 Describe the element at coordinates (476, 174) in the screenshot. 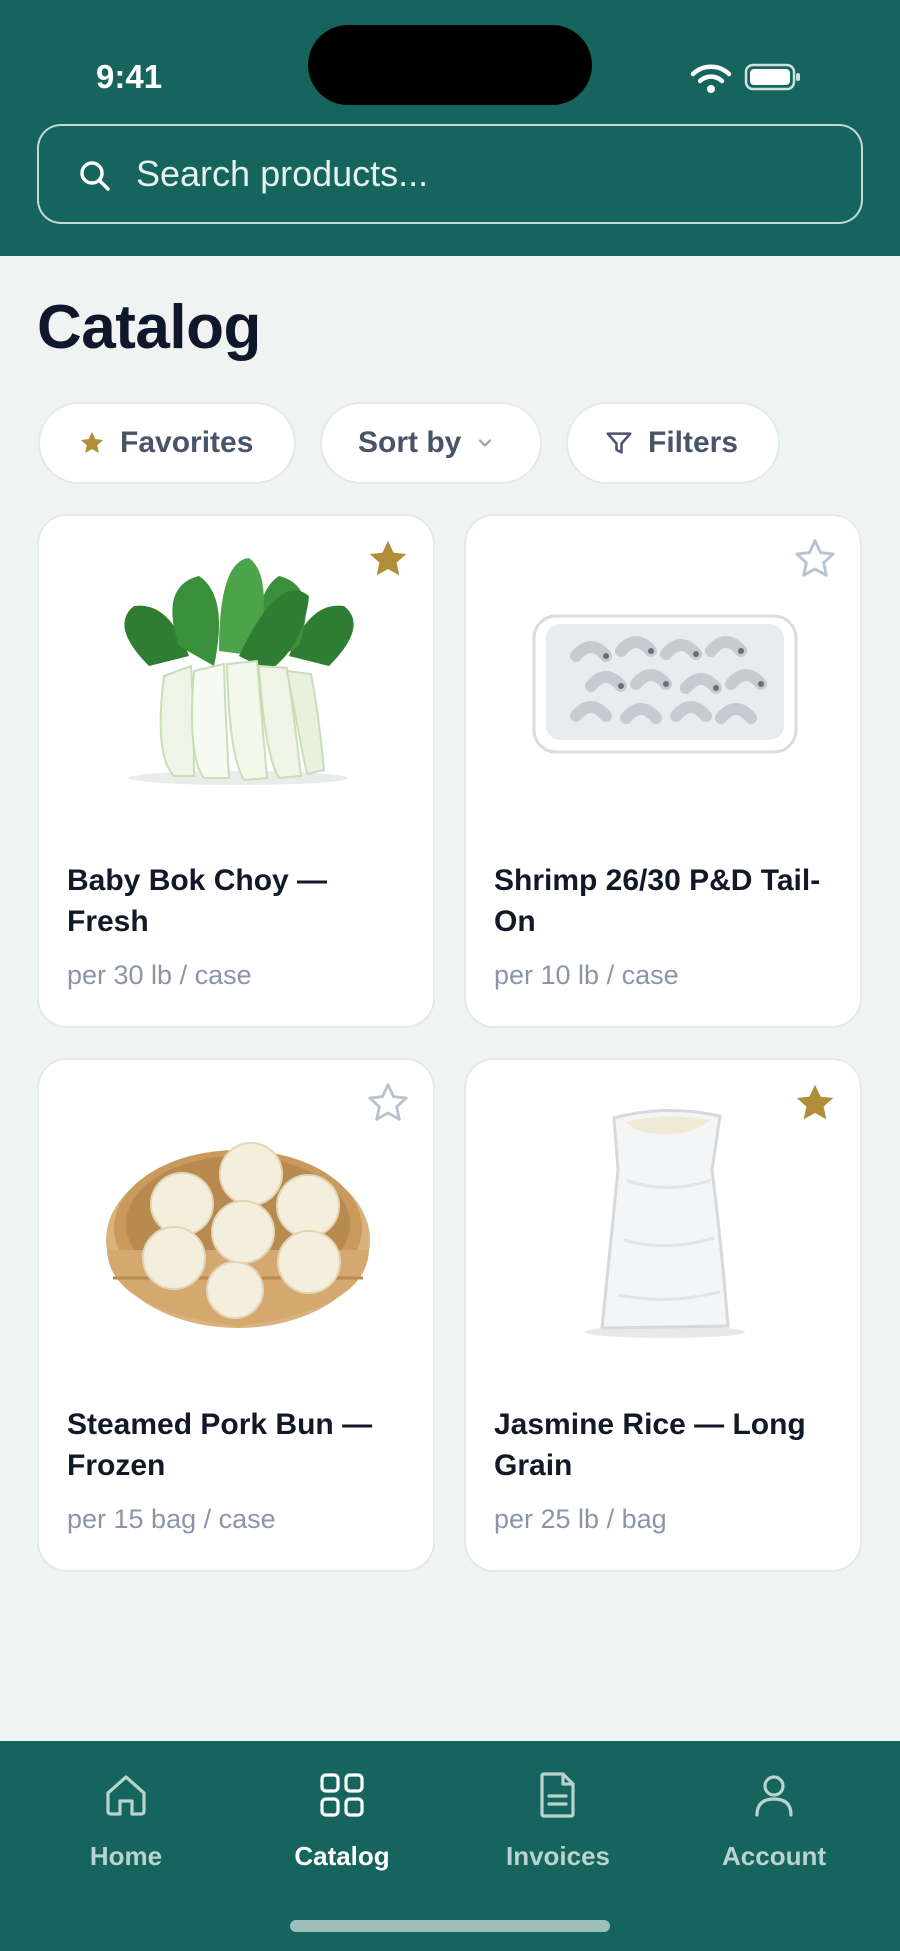

I see `search-input` at that location.